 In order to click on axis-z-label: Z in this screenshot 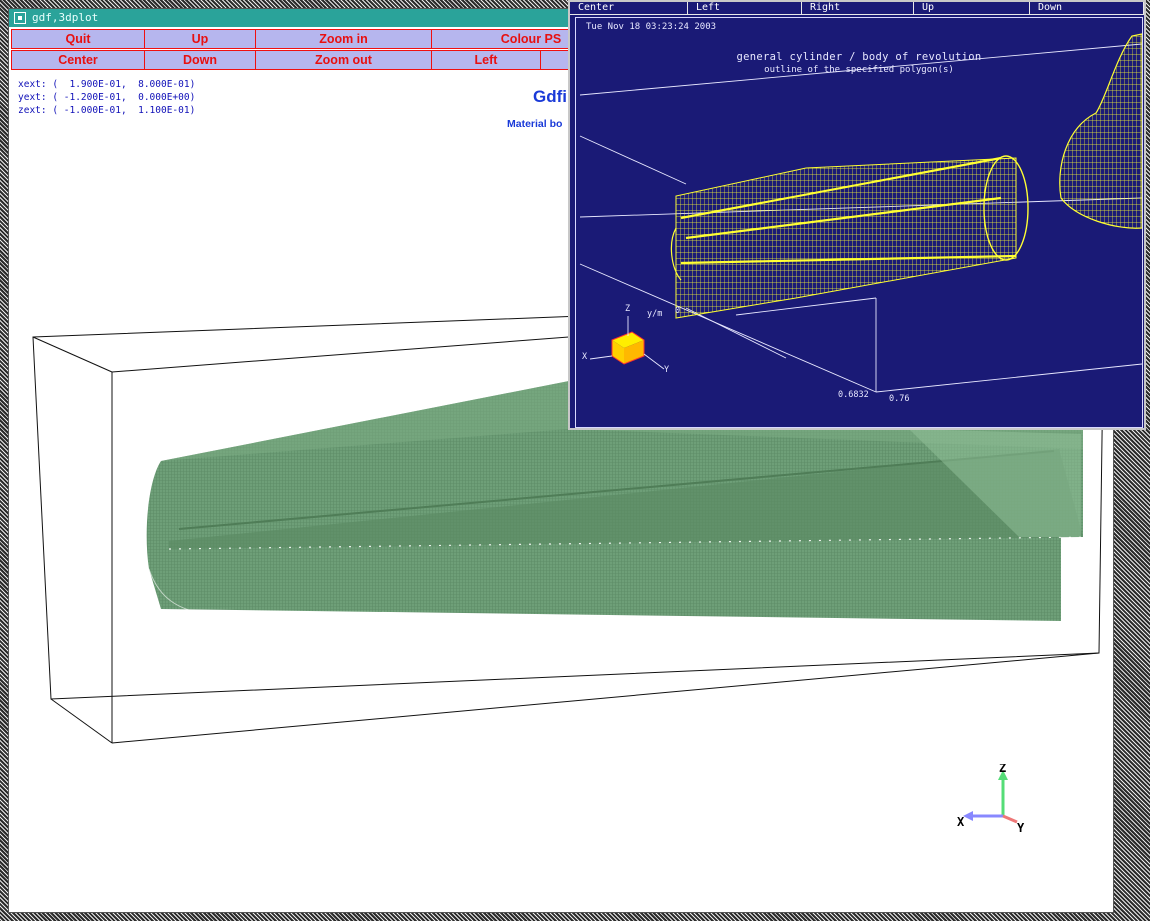, I will do `click(1002, 769)`.